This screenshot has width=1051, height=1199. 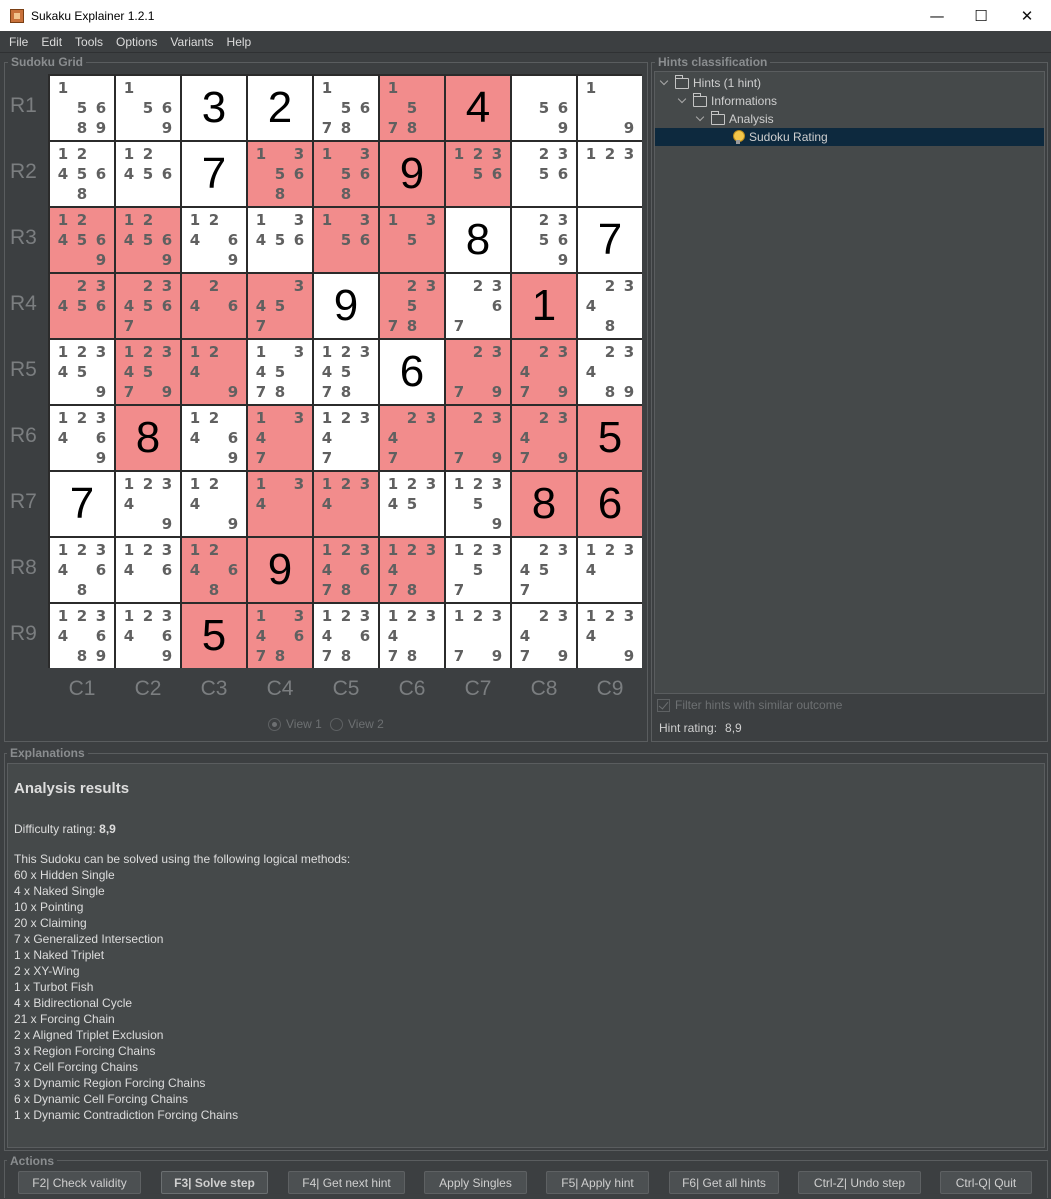 What do you see at coordinates (148, 372) in the screenshot?
I see `grid-cell: 123 457 9` at bounding box center [148, 372].